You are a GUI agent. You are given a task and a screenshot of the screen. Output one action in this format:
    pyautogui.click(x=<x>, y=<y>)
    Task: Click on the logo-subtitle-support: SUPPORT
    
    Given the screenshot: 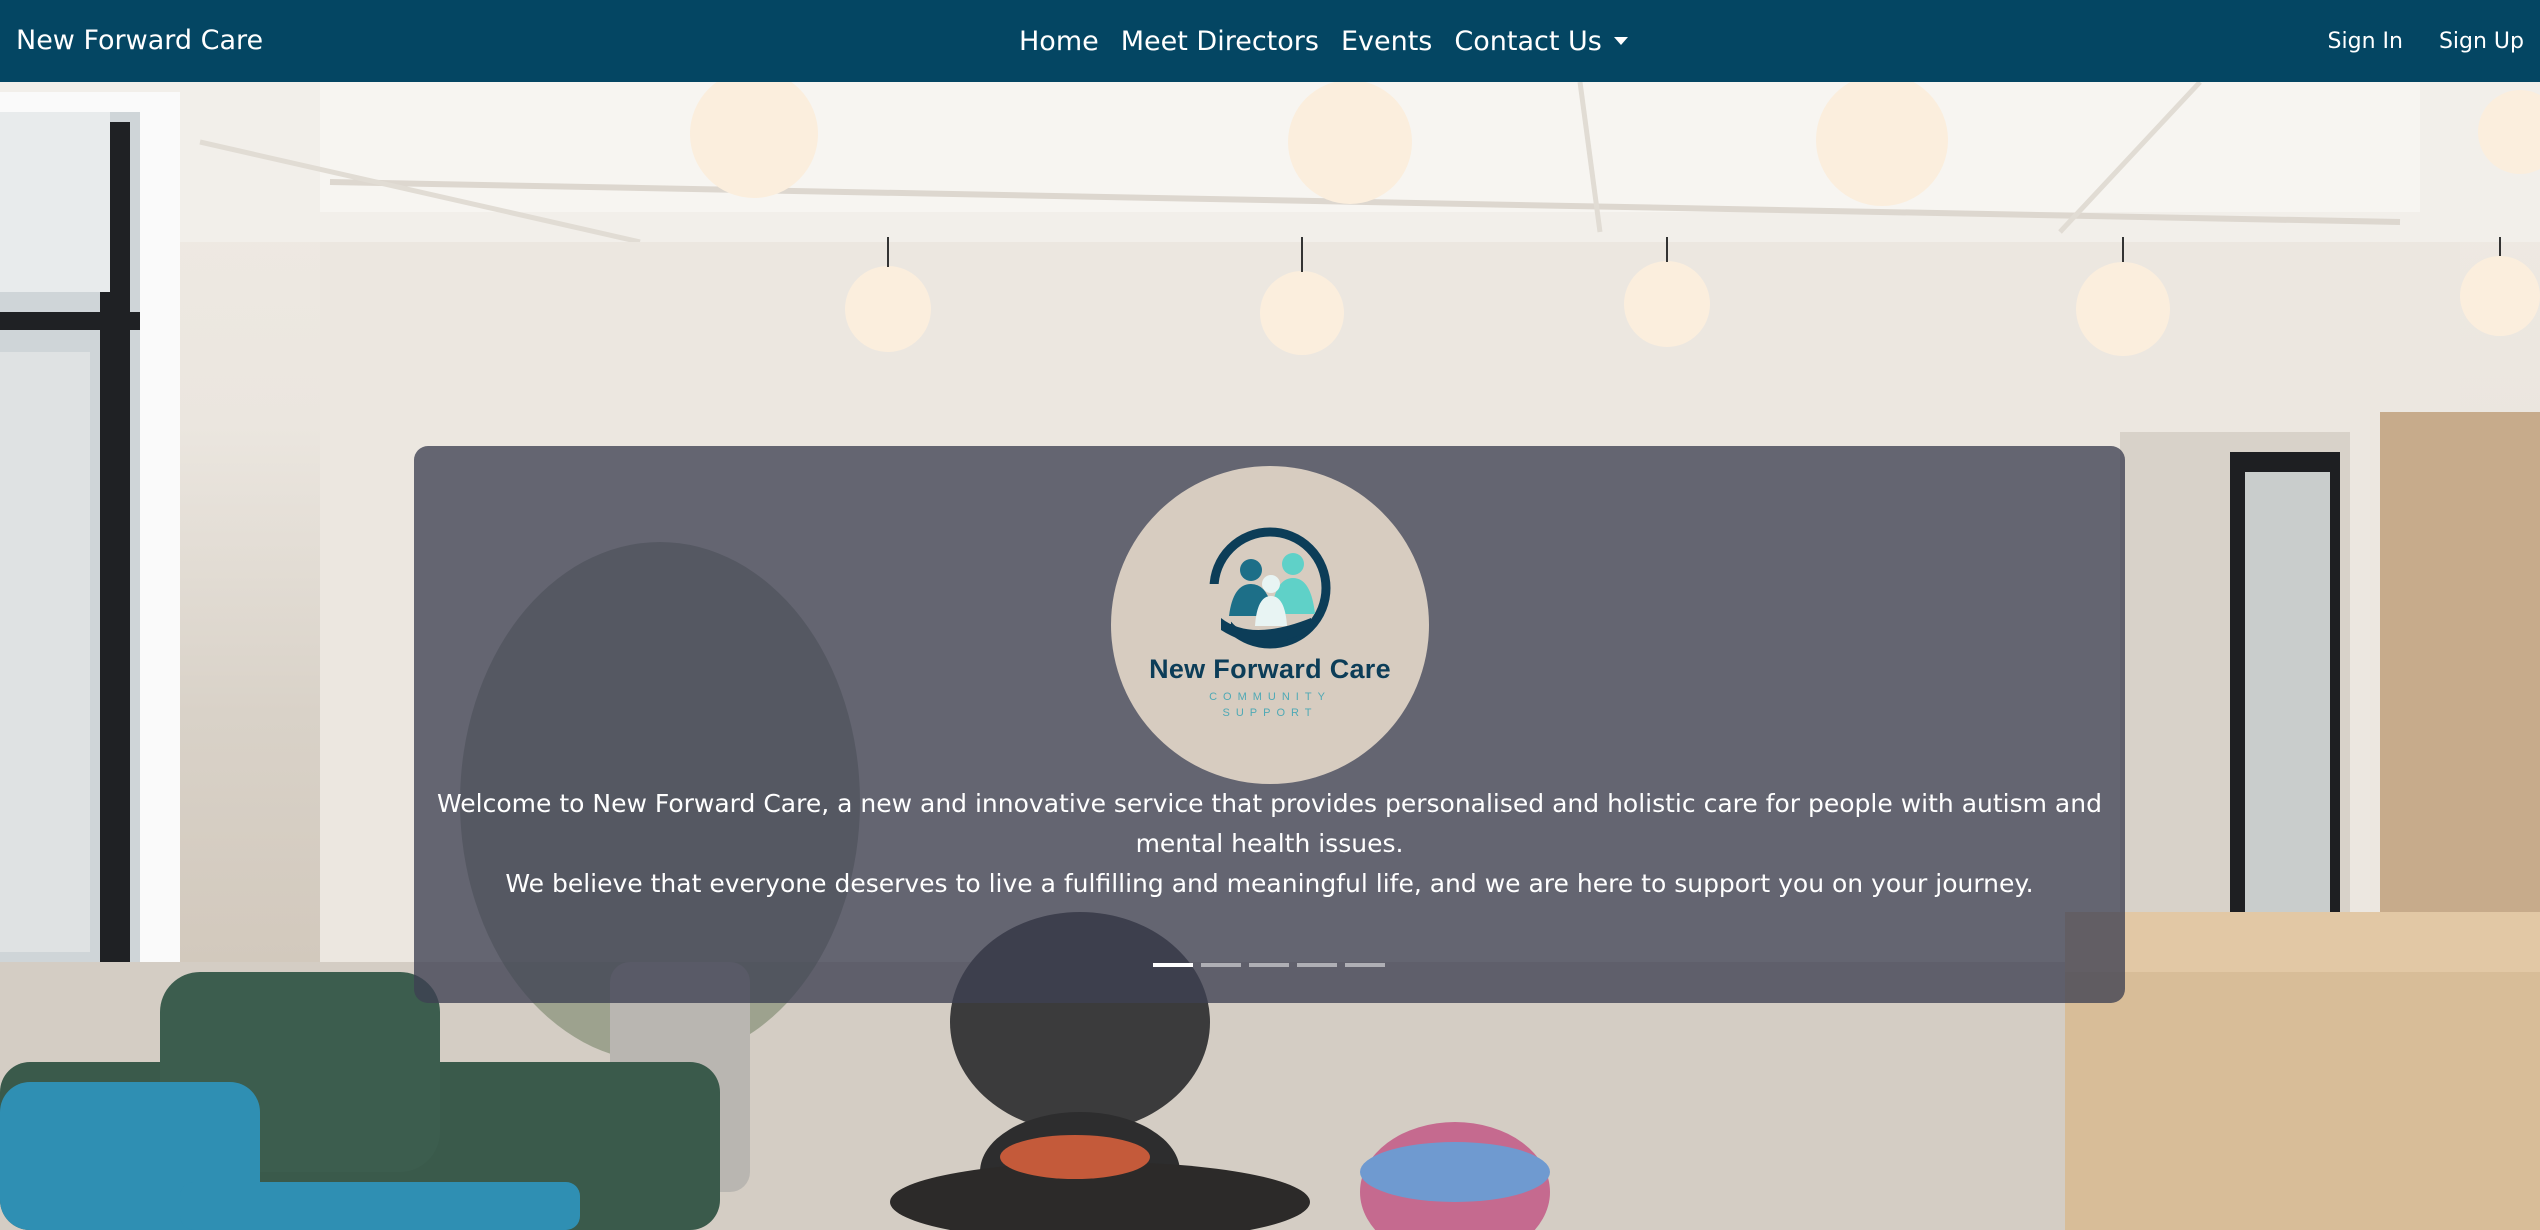 What is the action you would take?
    pyautogui.click(x=1270, y=713)
    